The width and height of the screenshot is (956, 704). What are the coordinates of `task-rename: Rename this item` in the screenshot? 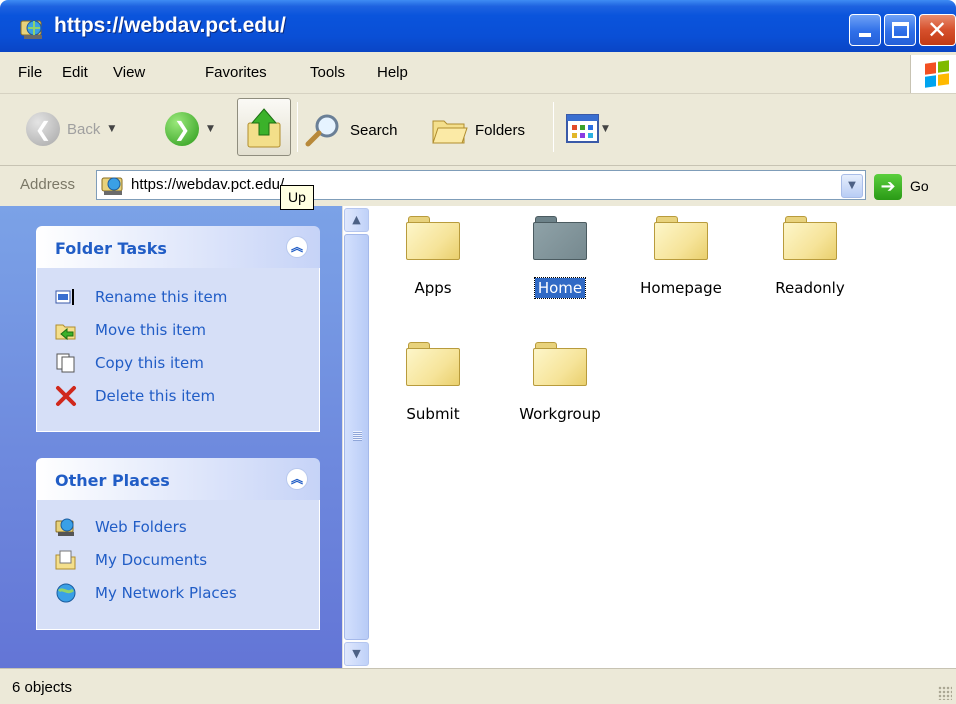 It's located at (141, 297).